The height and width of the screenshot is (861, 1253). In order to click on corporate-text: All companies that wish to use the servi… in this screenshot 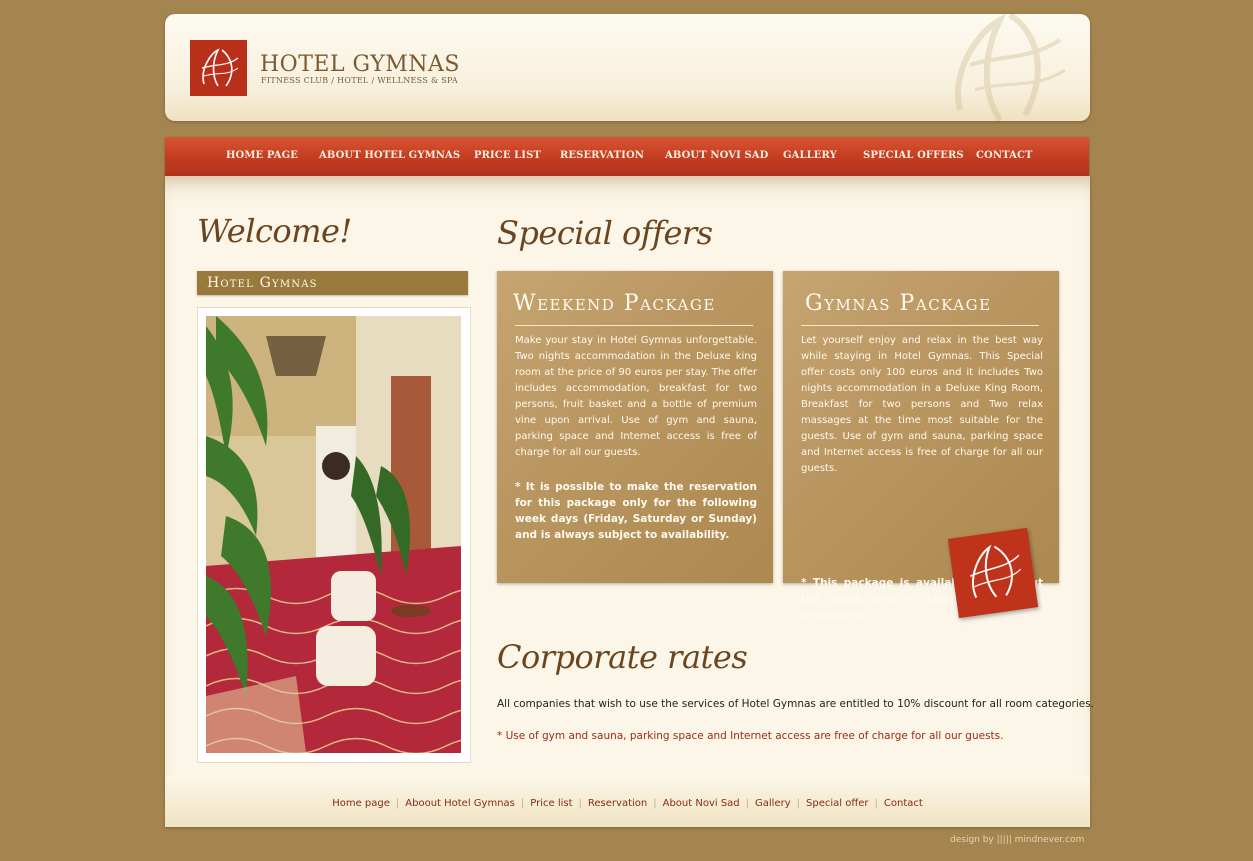, I will do `click(796, 704)`.